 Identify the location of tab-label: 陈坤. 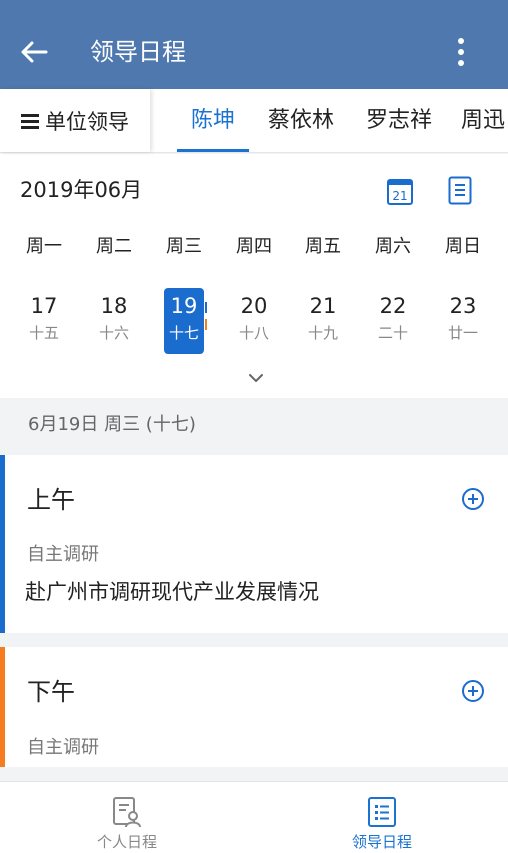
(212, 120).